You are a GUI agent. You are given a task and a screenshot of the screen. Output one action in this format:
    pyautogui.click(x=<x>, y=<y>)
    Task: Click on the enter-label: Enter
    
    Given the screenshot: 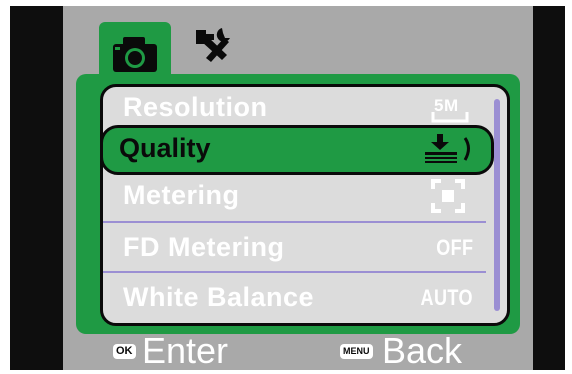 What is the action you would take?
    pyautogui.click(x=185, y=351)
    